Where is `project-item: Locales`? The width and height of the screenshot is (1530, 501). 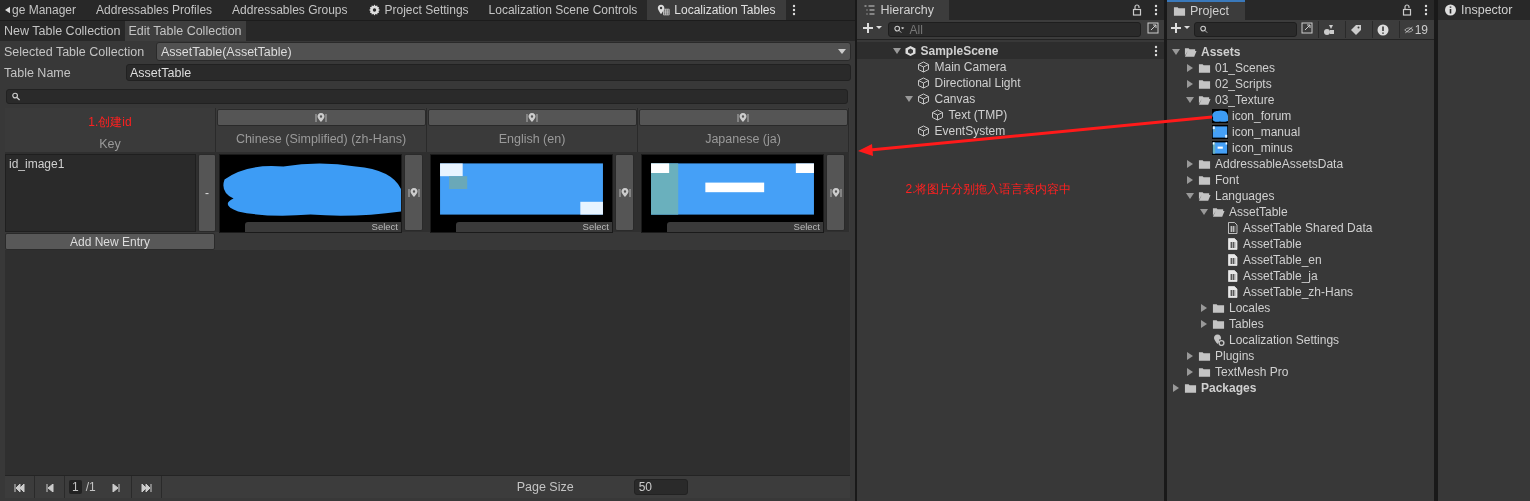
project-item: Locales is located at coordinates (1250, 308).